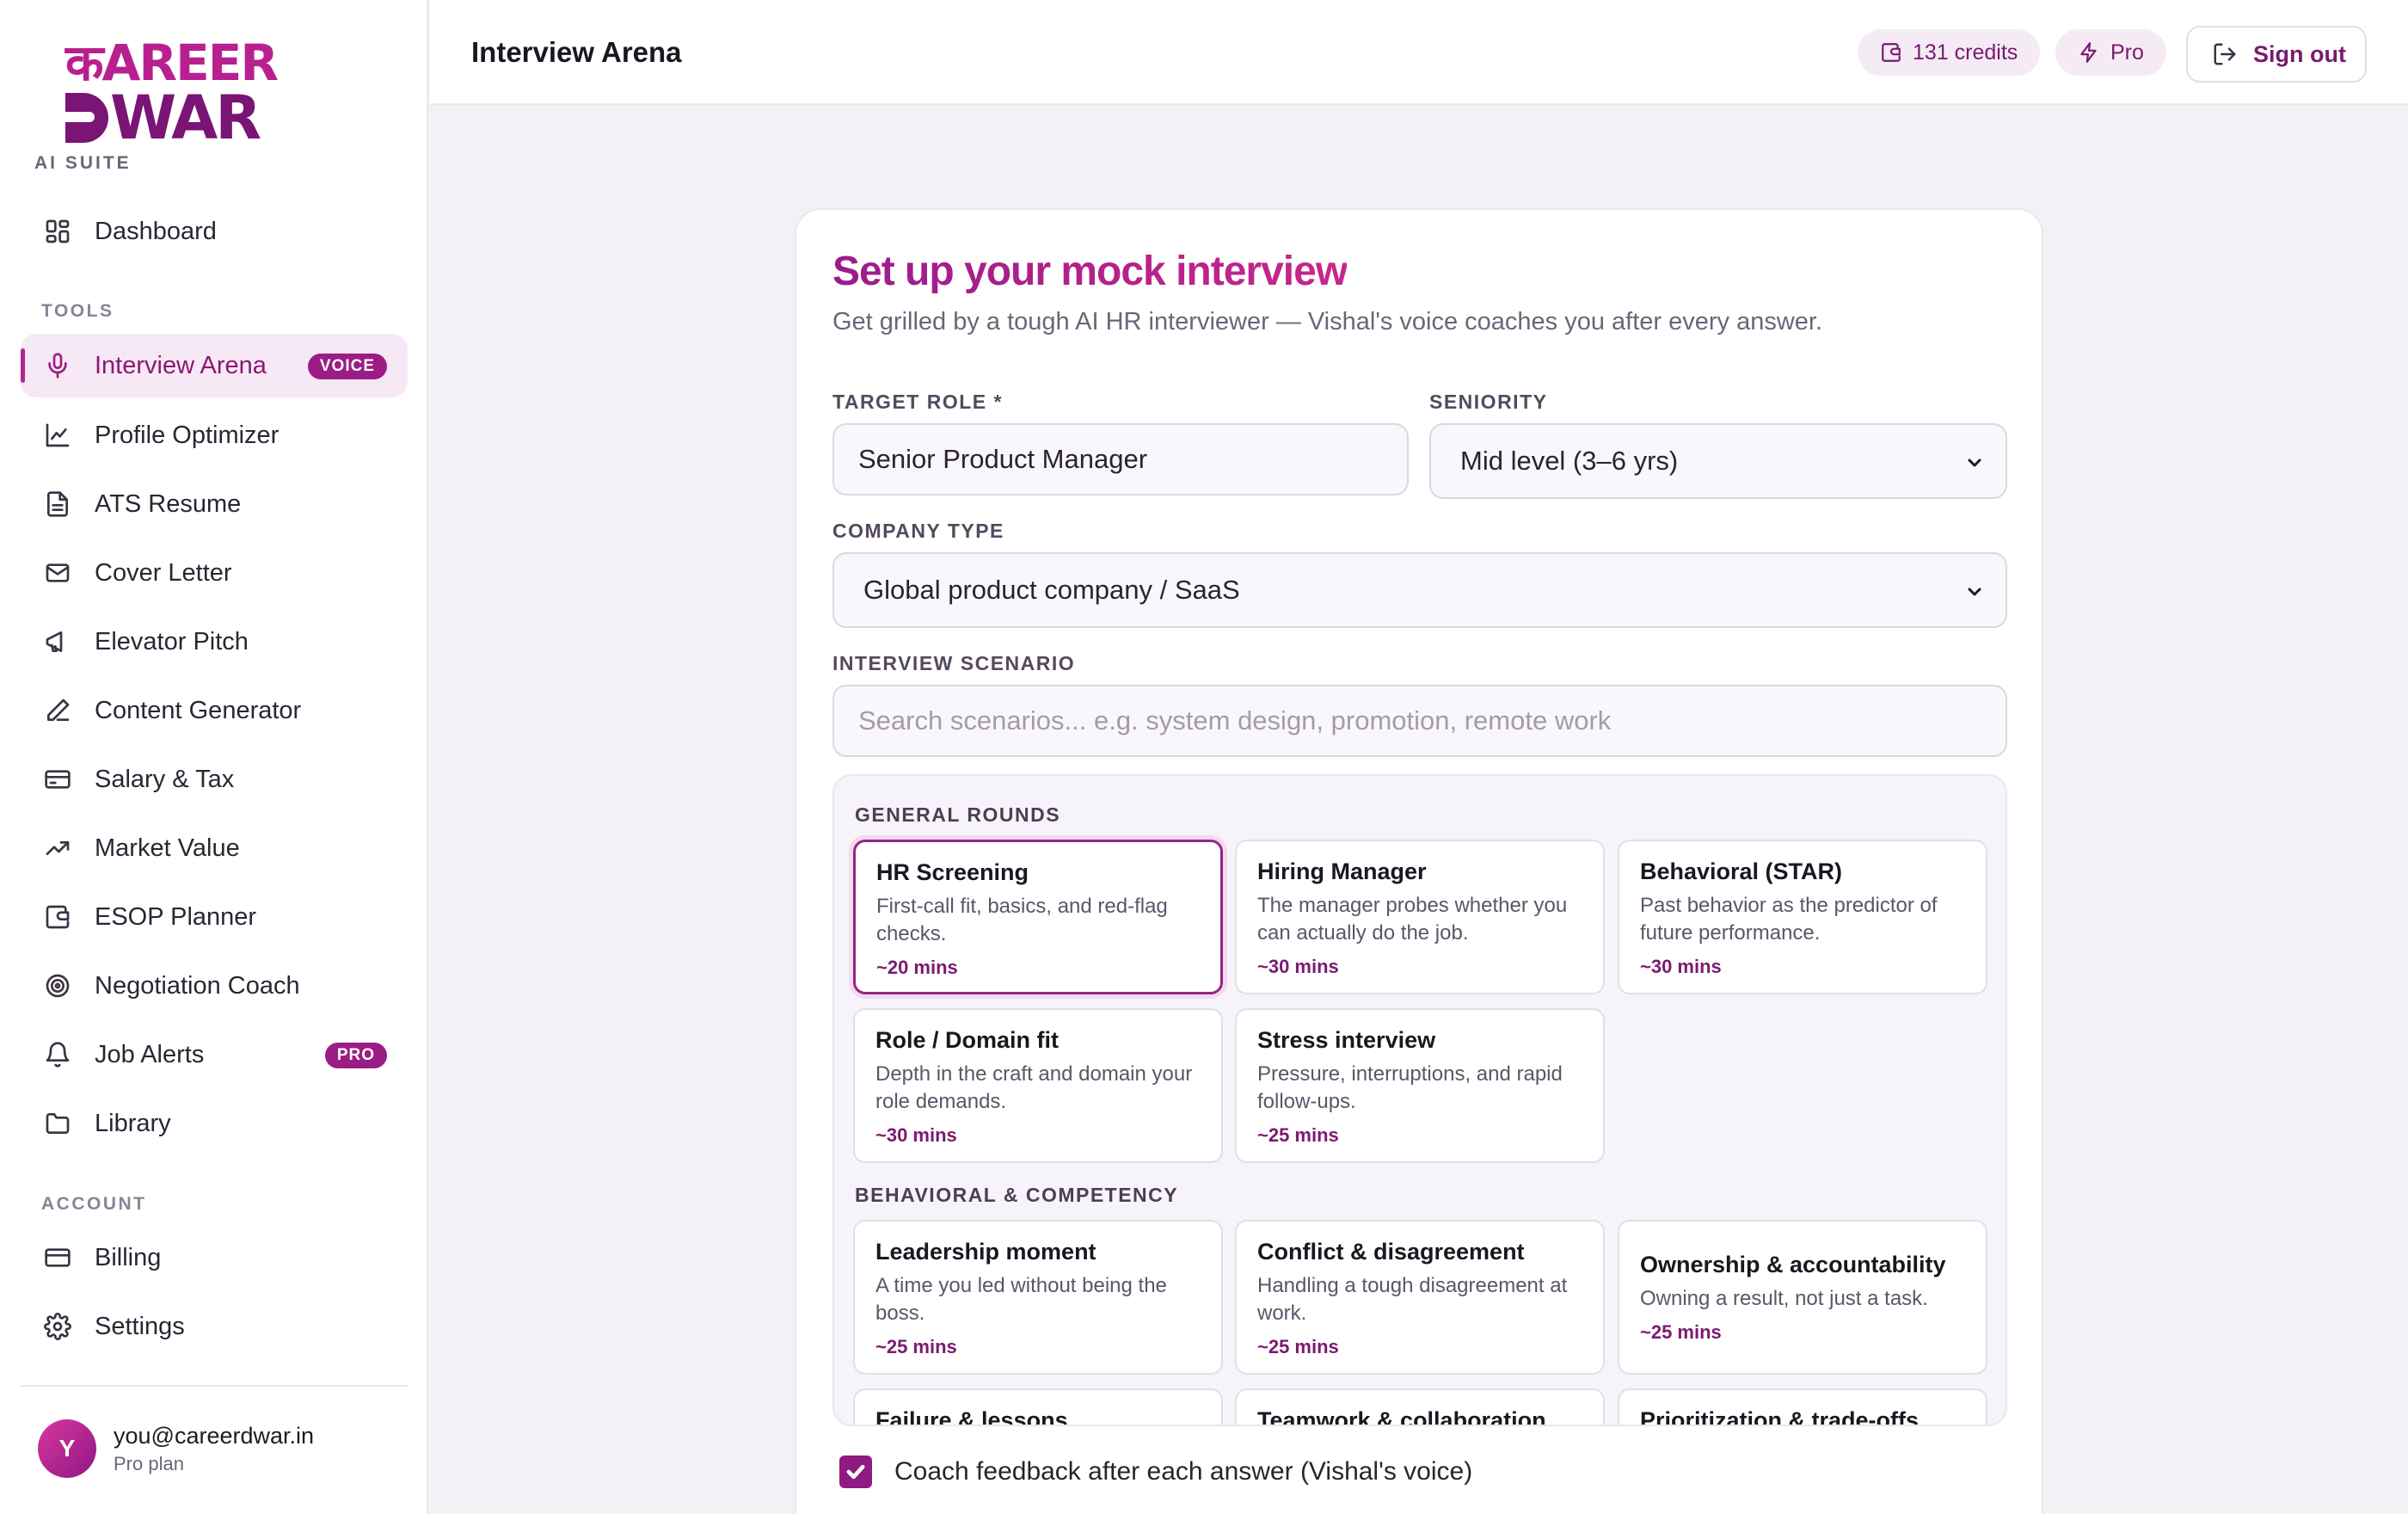  I want to click on company-type-label: COMPANY TYPE, so click(918, 531).